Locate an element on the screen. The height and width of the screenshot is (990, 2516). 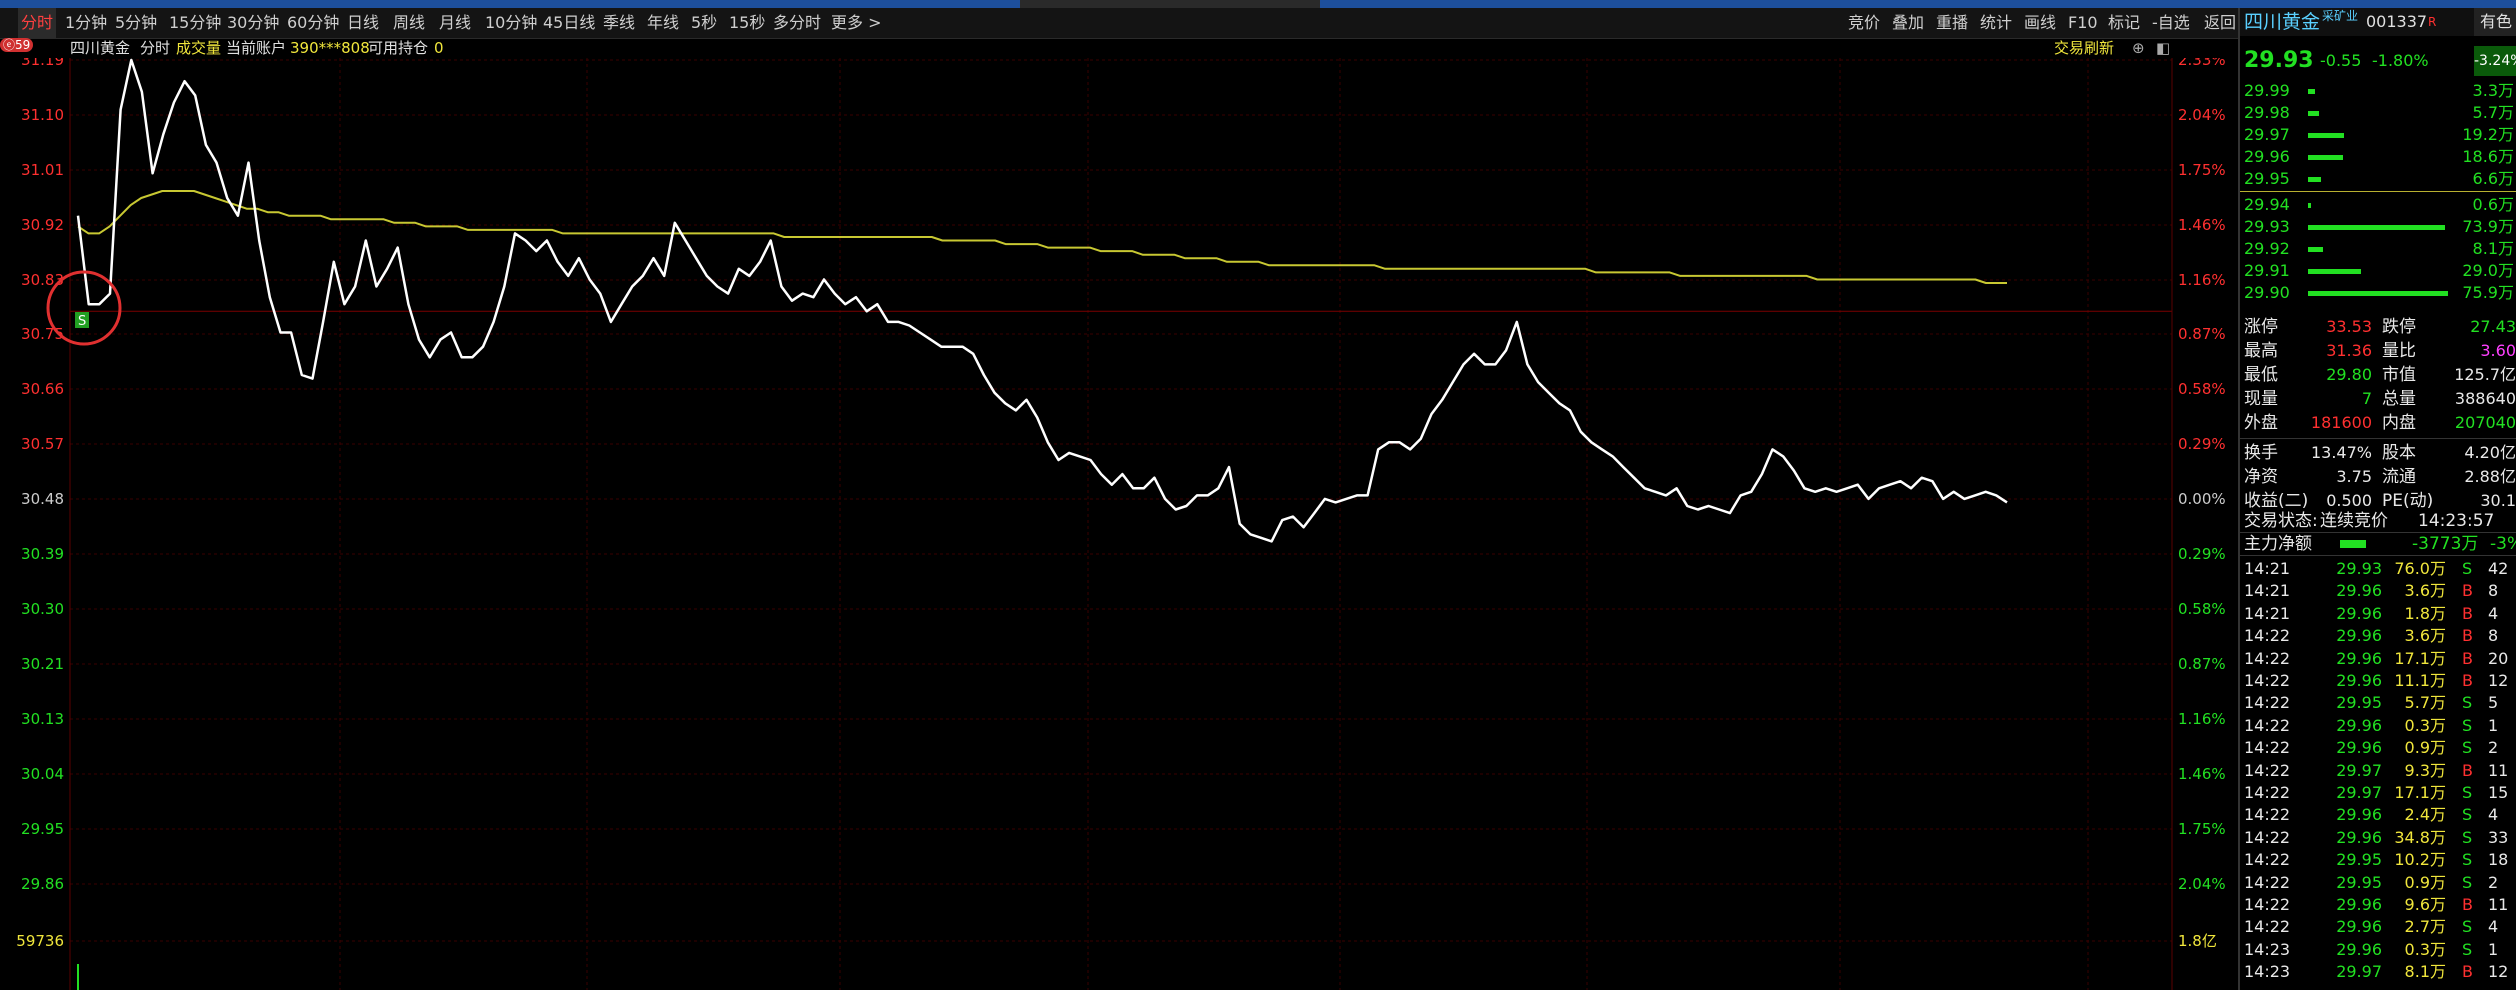
toolbar-item-15: 多分时 is located at coordinates (797, 23).